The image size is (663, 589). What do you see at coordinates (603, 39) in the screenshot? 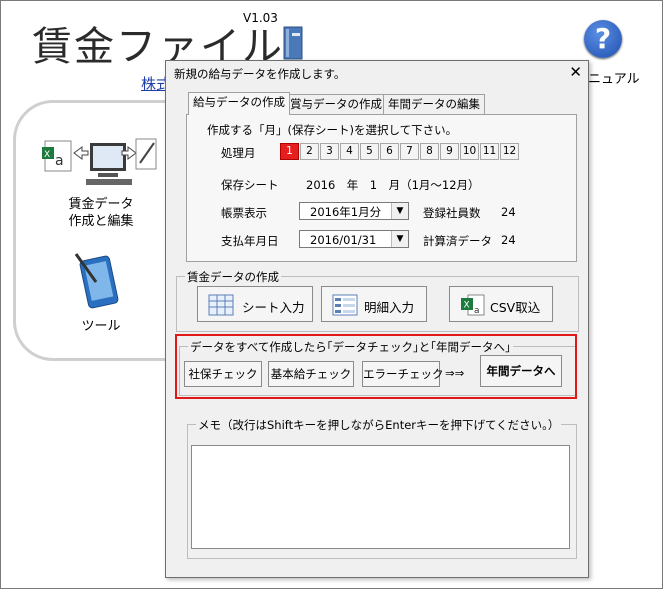
I see `help-icon: ?` at bounding box center [603, 39].